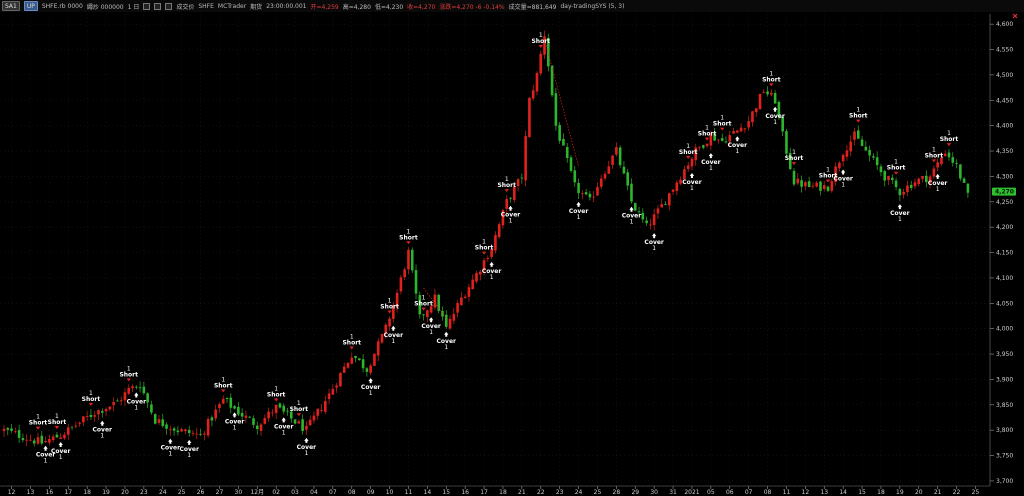  Describe the element at coordinates (1004, 430) in the screenshot. I see `price-tick-label: 3,800` at that location.